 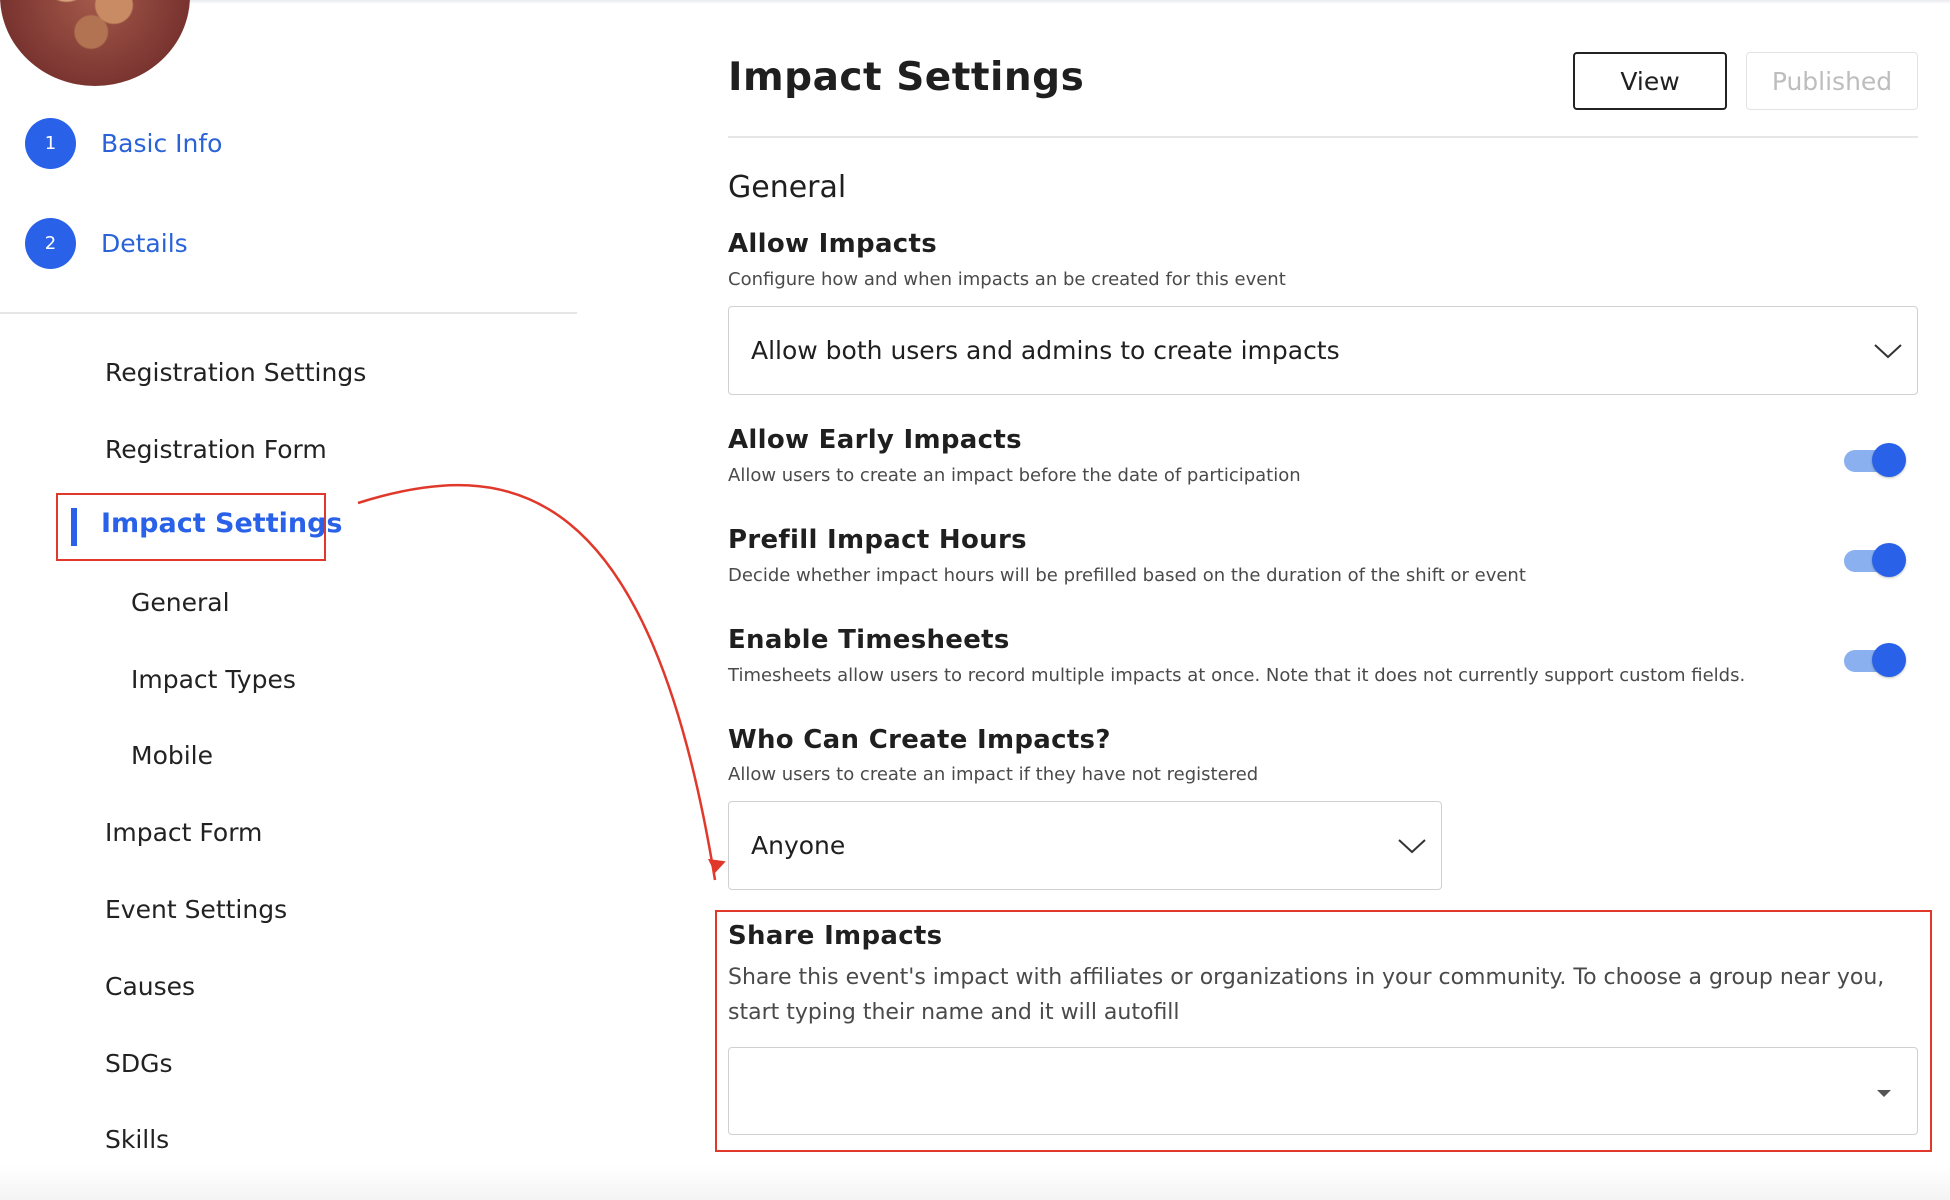 What do you see at coordinates (50, 143) in the screenshot?
I see `step-number-badge: 1` at bounding box center [50, 143].